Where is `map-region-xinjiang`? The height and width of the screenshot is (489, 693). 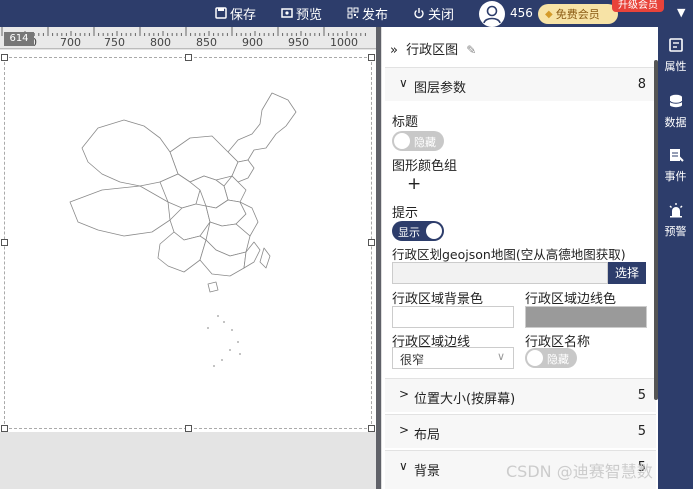 map-region-xinjiang is located at coordinates (130, 153).